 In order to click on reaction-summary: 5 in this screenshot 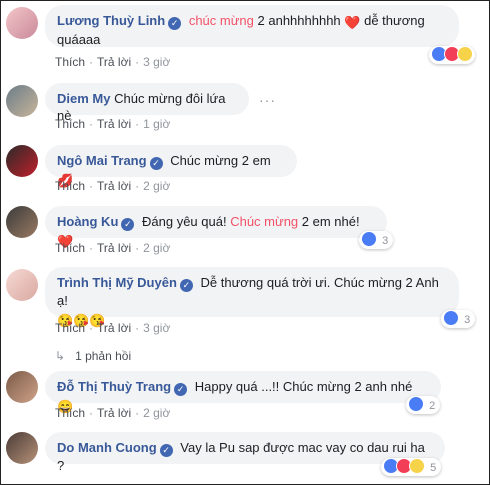, I will do `click(411, 467)`.